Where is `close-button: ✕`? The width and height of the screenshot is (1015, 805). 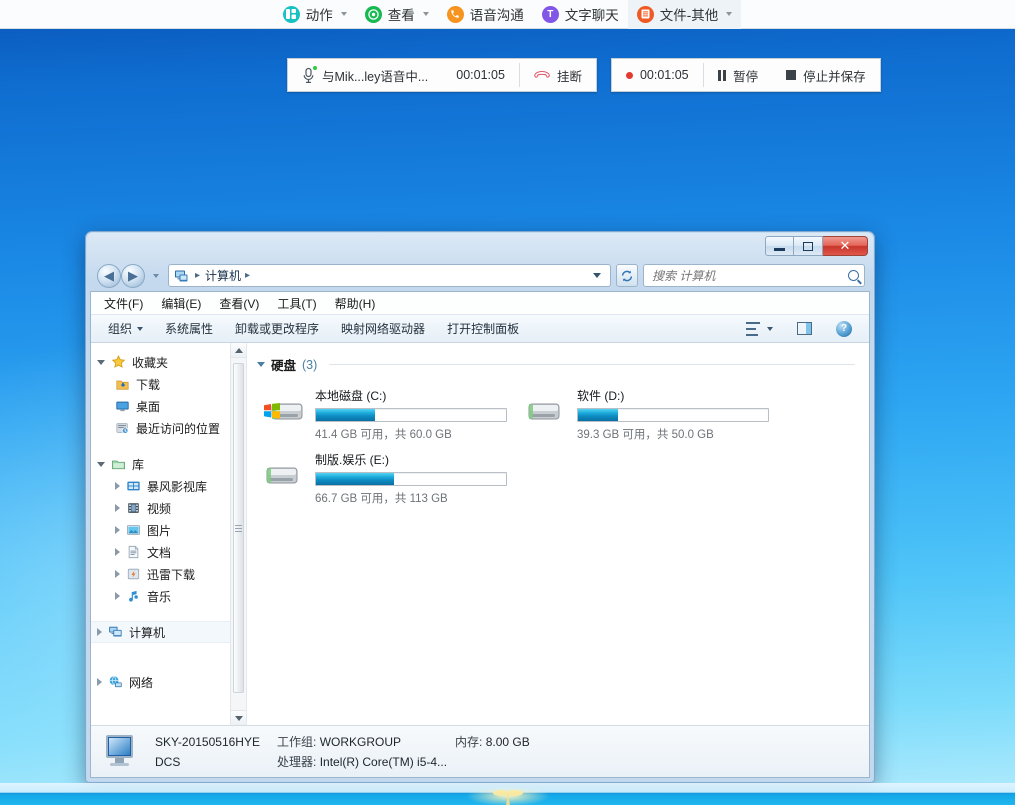
close-button: ✕ is located at coordinates (845, 246).